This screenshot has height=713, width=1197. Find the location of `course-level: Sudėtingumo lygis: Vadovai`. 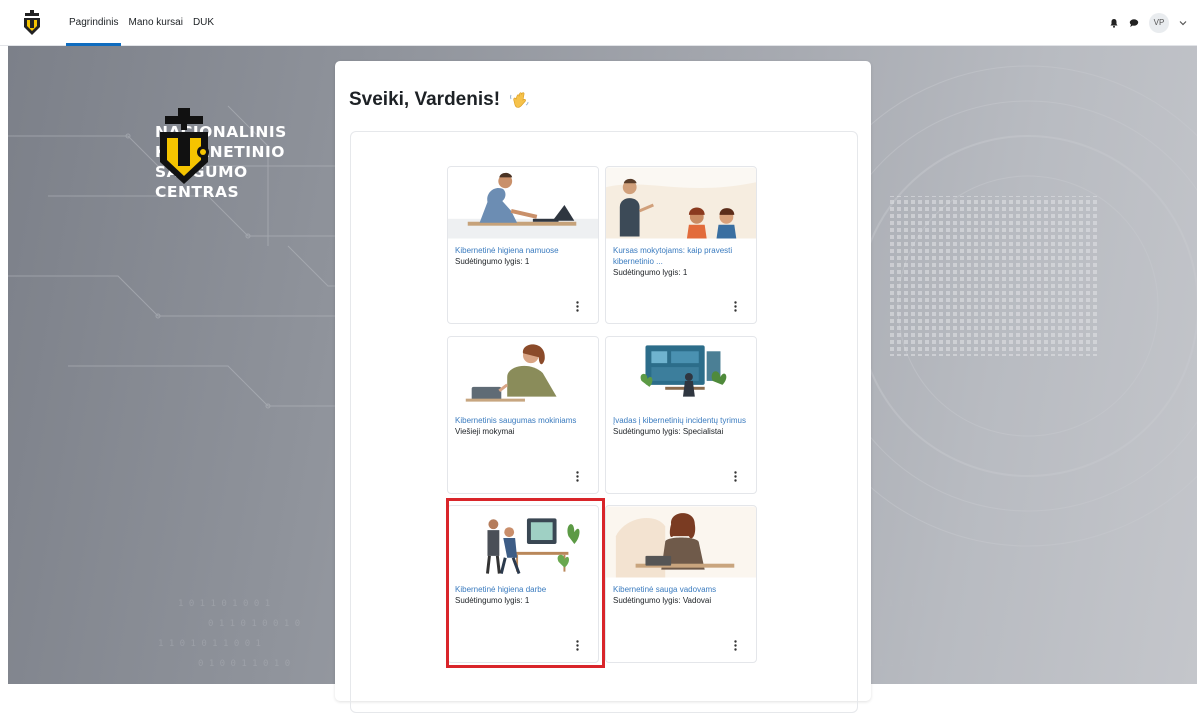

course-level: Sudėtingumo lygis: Vadovai is located at coordinates (662, 600).